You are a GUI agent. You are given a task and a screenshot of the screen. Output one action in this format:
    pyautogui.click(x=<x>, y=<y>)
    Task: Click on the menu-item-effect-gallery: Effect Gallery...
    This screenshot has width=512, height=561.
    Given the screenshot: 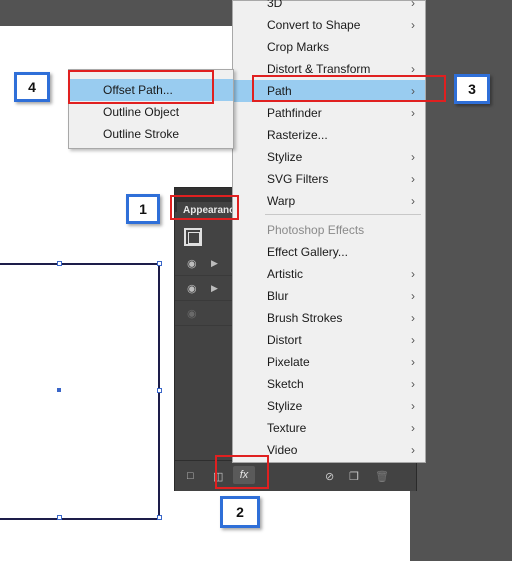 What is the action you would take?
    pyautogui.click(x=329, y=252)
    